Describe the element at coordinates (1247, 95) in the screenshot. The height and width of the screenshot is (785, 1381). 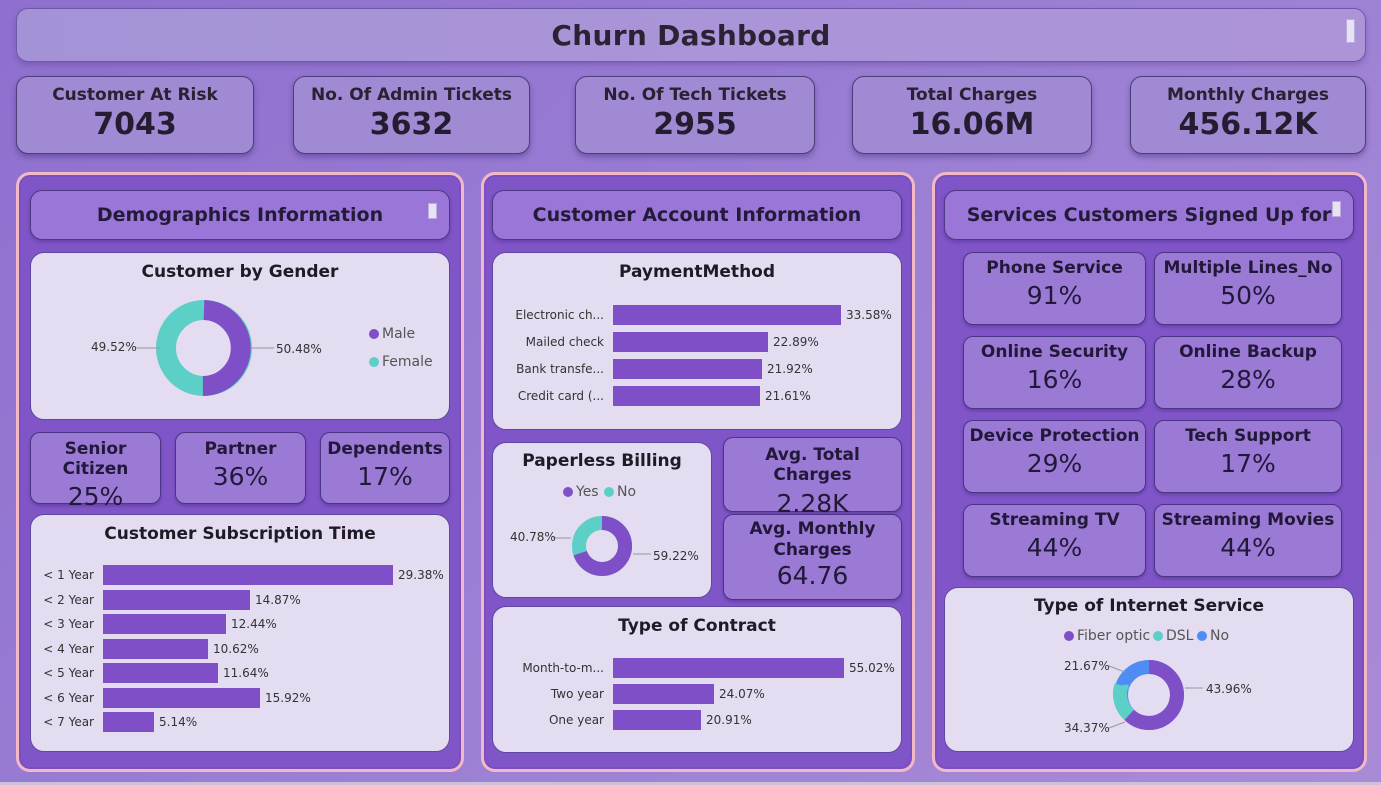
I see `kpi-label: Monthly Charges` at that location.